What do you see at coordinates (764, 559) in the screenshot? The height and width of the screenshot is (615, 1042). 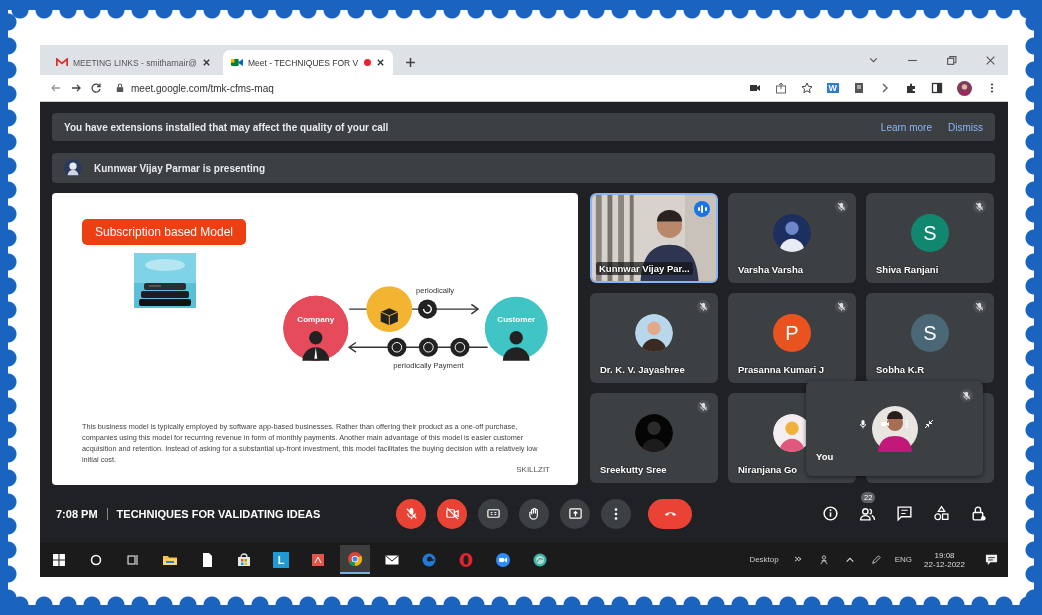 I see `desktop-toolbar-label: Desktop` at bounding box center [764, 559].